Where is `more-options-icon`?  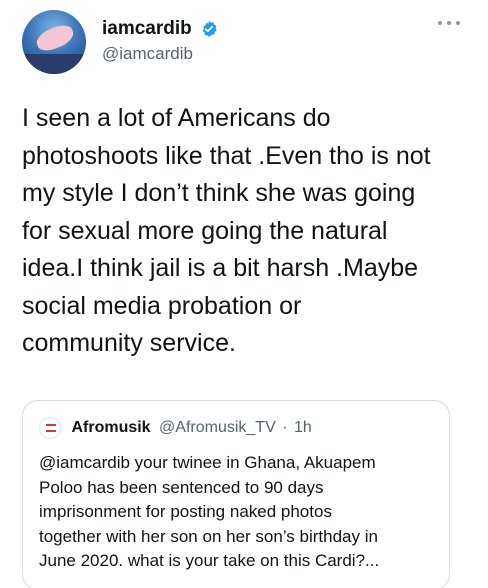 more-options-icon is located at coordinates (449, 23).